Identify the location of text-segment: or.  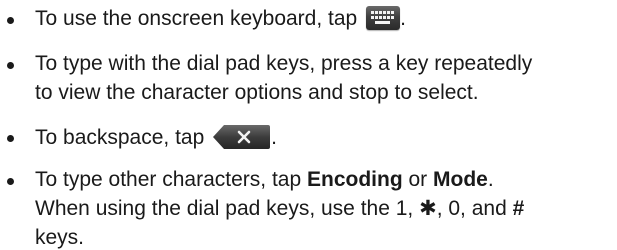
(418, 179).